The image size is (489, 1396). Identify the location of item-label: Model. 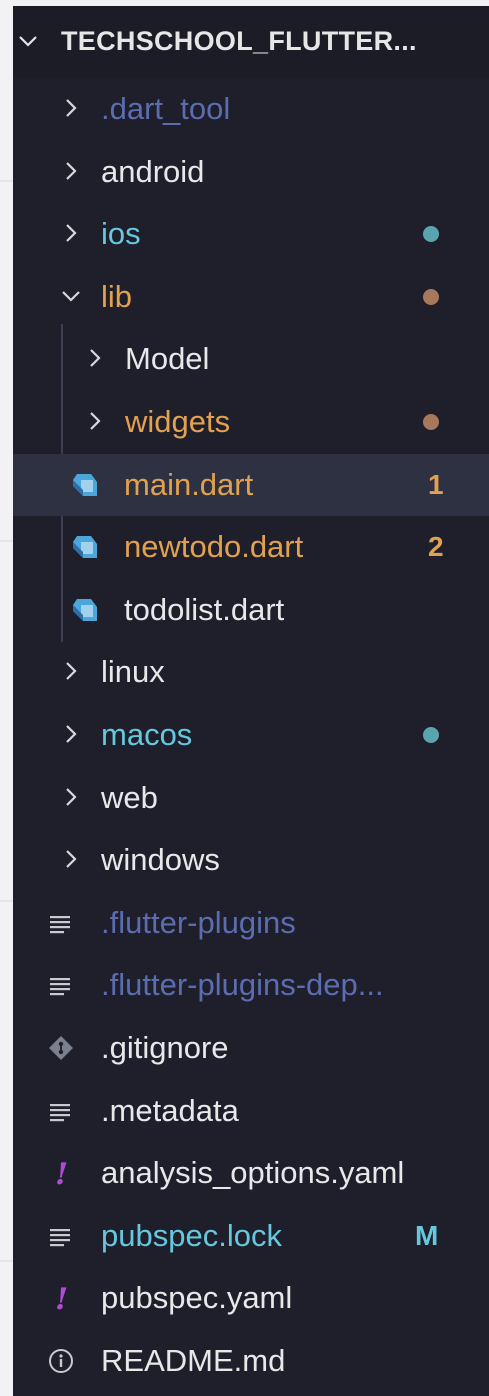
(167, 359).